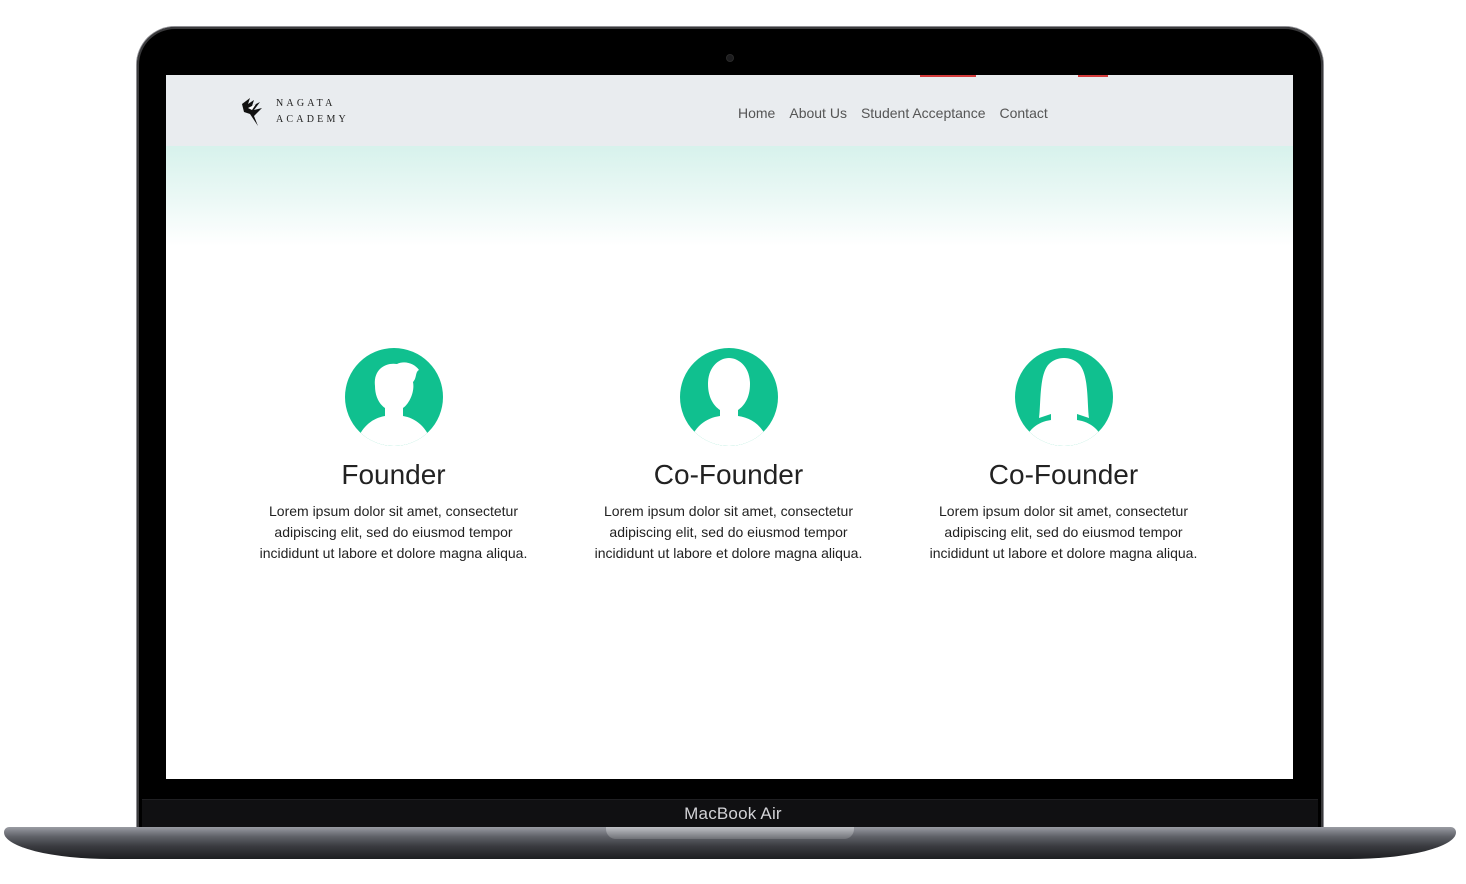 This screenshot has height=884, width=1466. I want to click on logo: NAGATA ACADEMY, so click(294, 112).